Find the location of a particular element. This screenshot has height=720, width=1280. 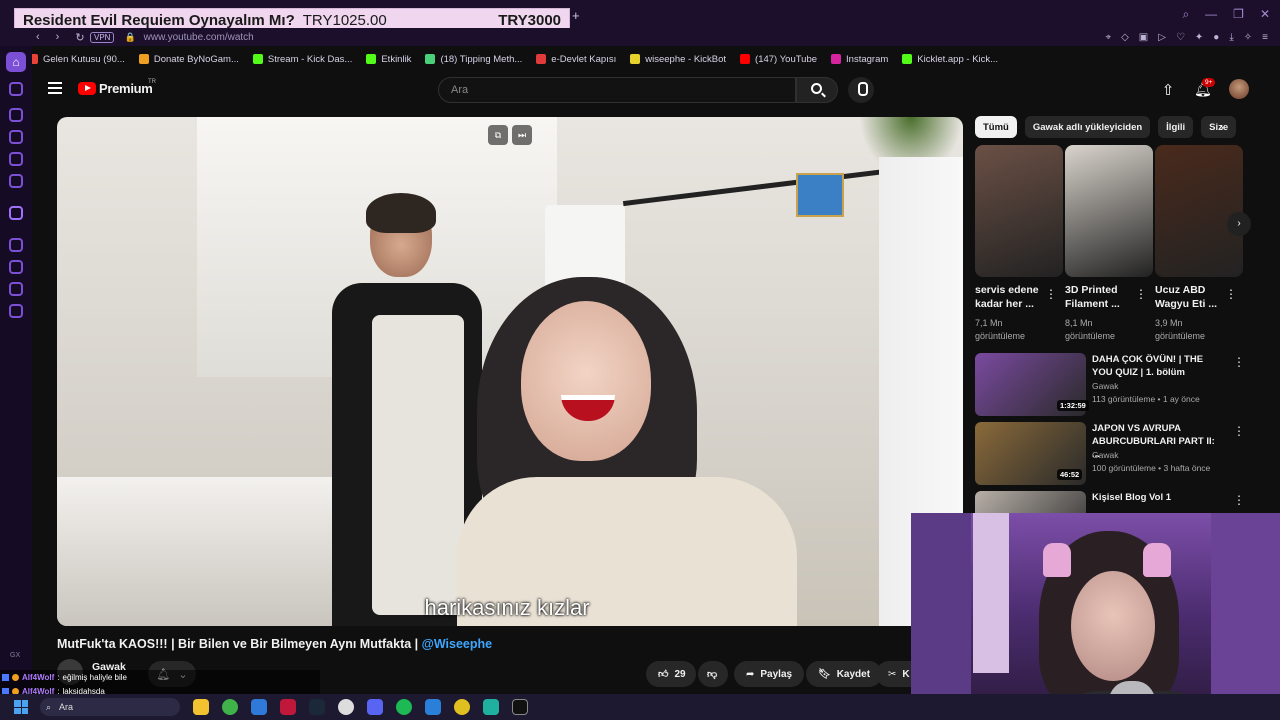

next-video-icon: ⏭︎ is located at coordinates (522, 135).